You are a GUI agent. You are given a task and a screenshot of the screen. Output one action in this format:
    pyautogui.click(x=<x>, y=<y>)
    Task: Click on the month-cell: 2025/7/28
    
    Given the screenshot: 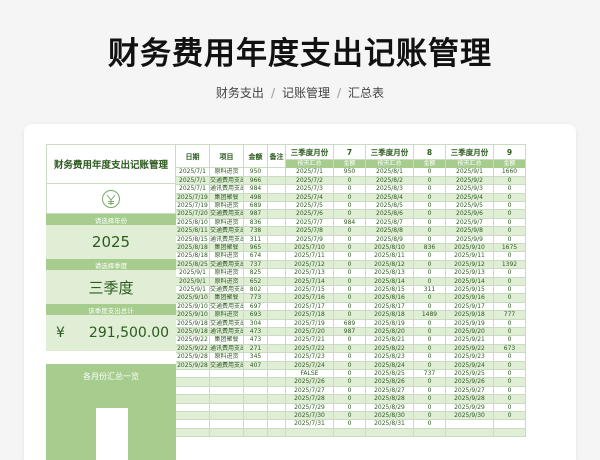 What is the action you would take?
    pyautogui.click(x=310, y=399)
    